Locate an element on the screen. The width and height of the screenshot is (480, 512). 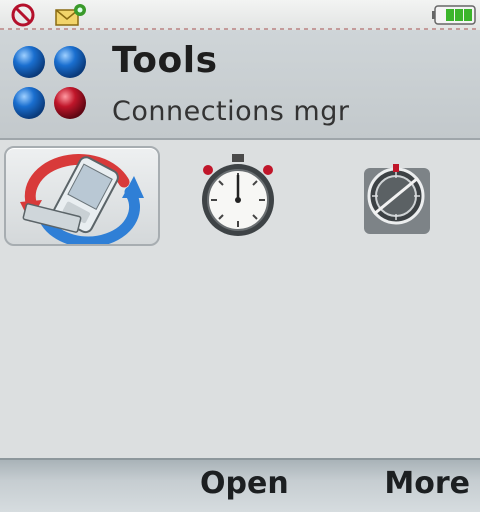
grid-item-connections-manager is located at coordinates (82, 196).